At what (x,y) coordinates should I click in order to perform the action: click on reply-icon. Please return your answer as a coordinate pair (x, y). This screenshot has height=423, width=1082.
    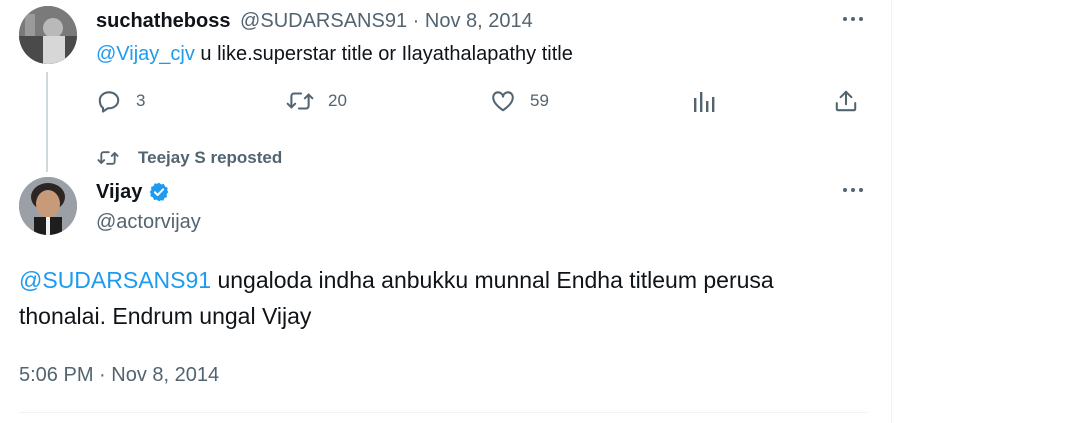
    Looking at the image, I should click on (109, 101).